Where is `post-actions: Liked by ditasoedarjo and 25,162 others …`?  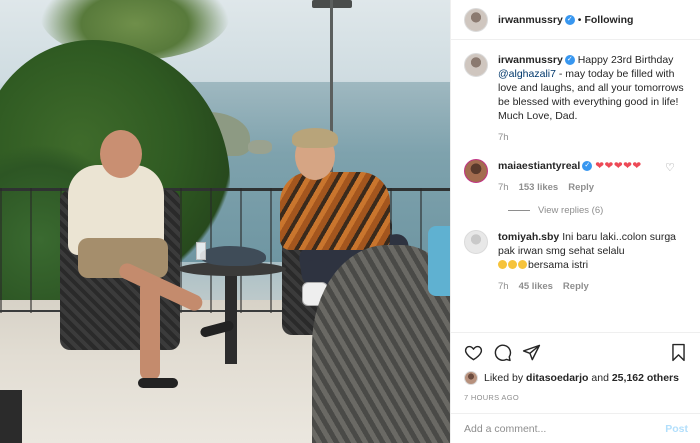
post-actions: Liked by ditasoedarjo and 25,162 others … is located at coordinates (575, 367).